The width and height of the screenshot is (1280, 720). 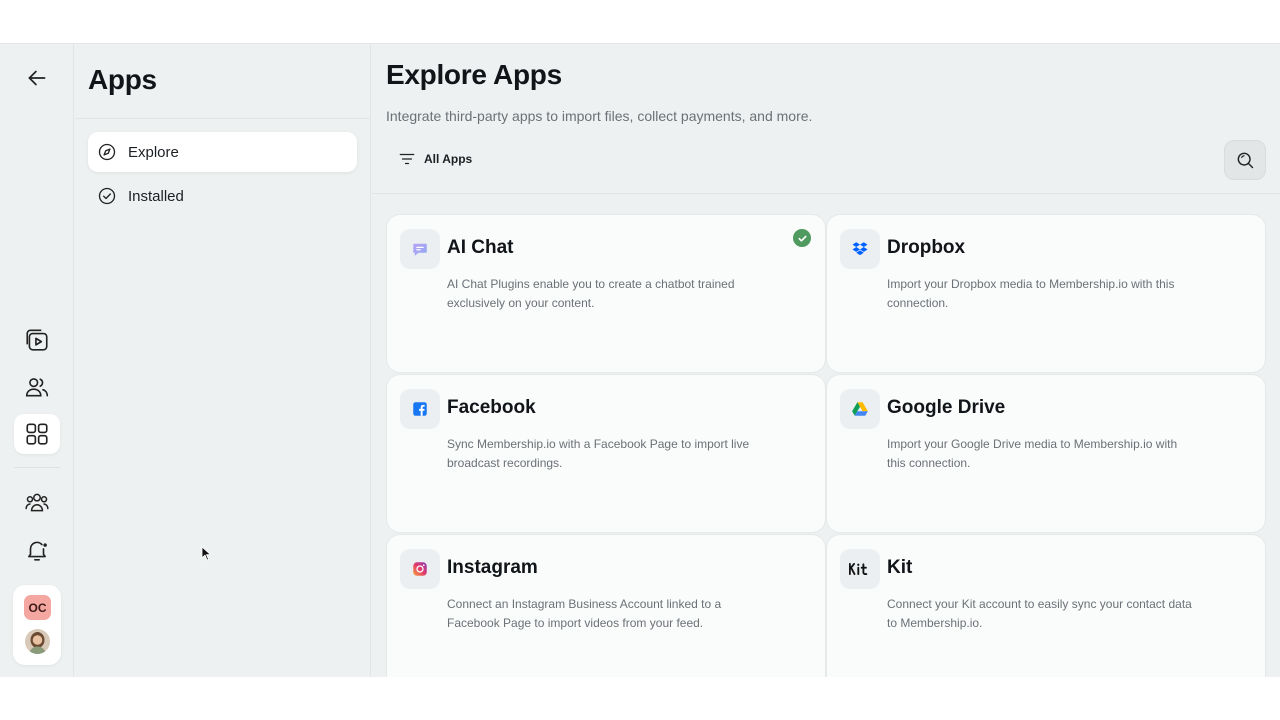 What do you see at coordinates (492, 567) in the screenshot?
I see `app-name: Instagram` at bounding box center [492, 567].